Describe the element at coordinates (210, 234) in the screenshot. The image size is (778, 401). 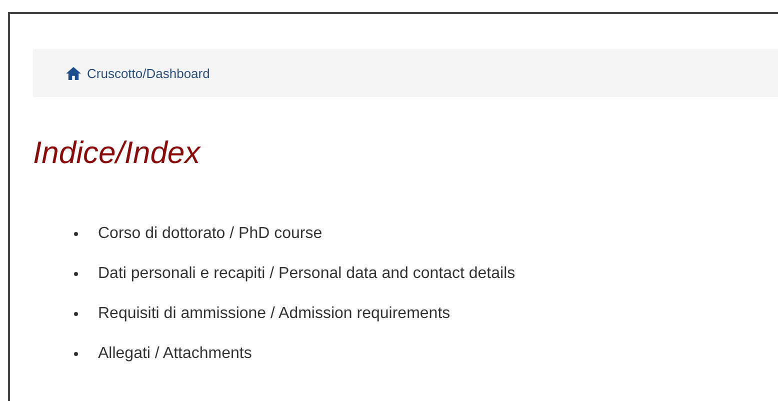
I see `index-link: Corso di dottorato / PhD course` at that location.